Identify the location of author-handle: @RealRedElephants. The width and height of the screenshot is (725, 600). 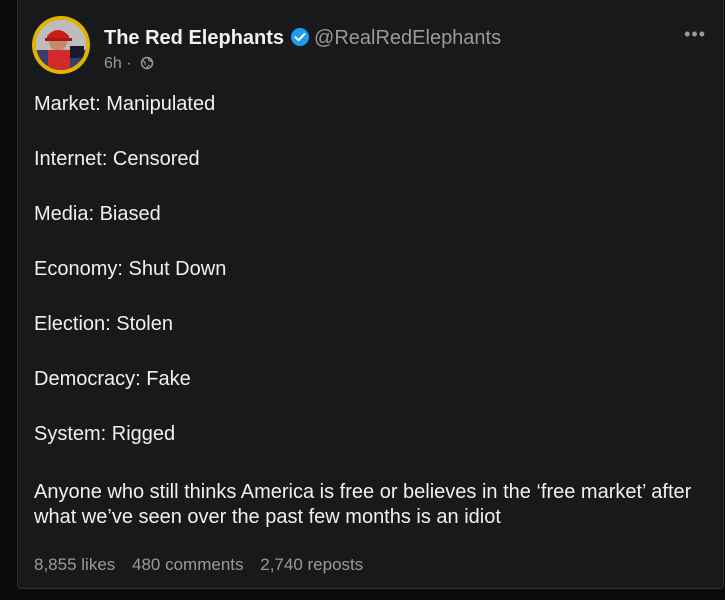
(407, 38).